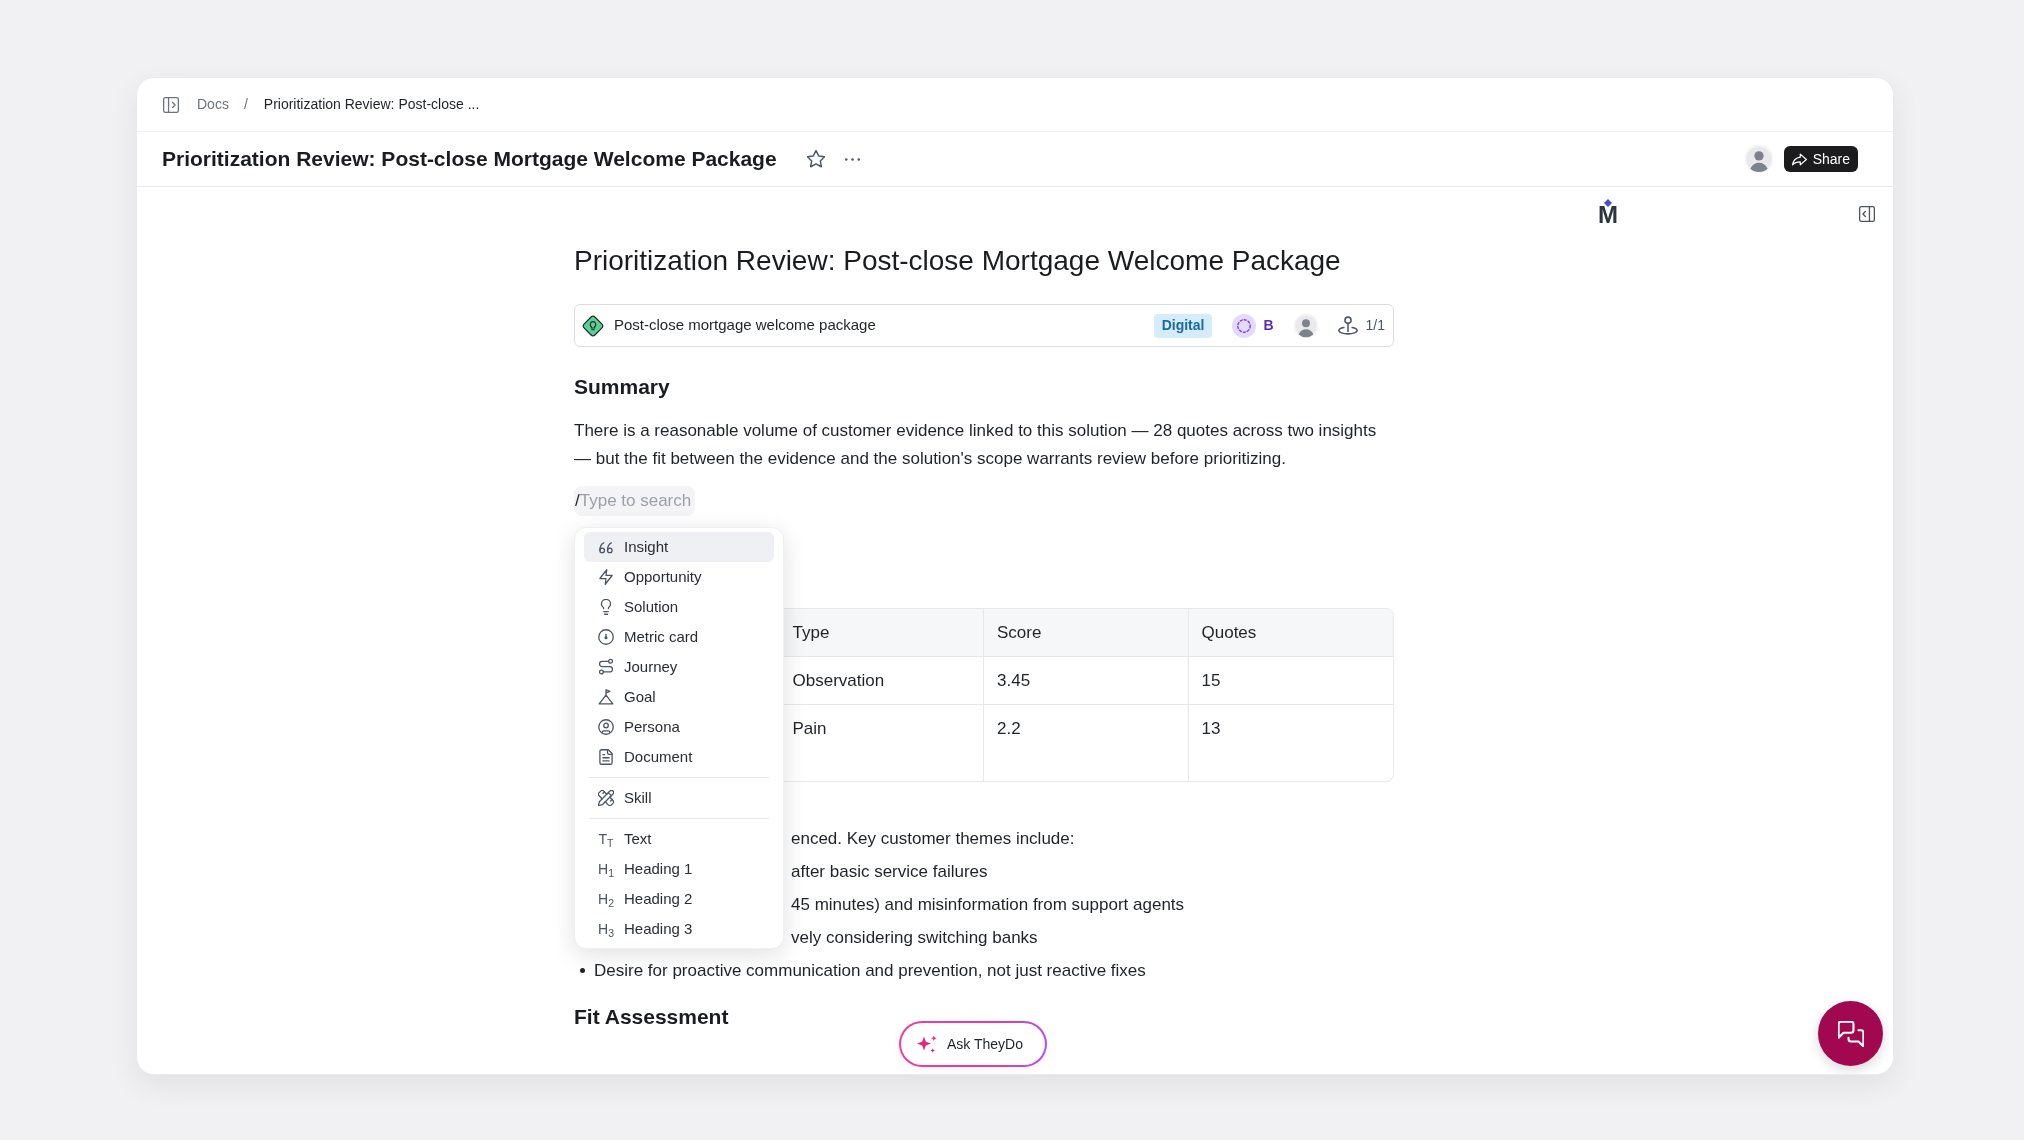 The image size is (2024, 1140). I want to click on logo-text: M, so click(1608, 215).